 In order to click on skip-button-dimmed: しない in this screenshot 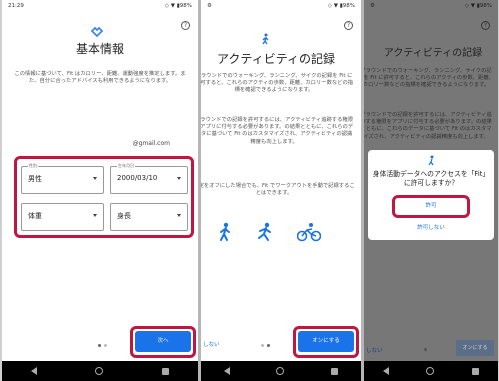, I will do `click(374, 351)`.